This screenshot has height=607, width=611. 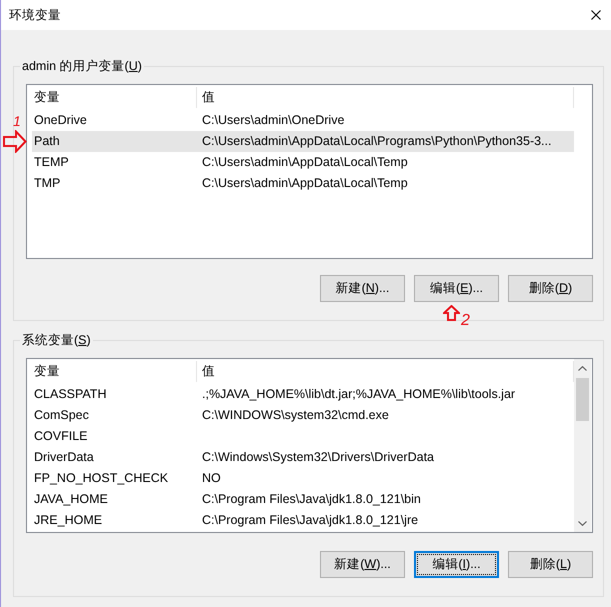 What do you see at coordinates (212, 478) in the screenshot?
I see `variable-value: NO` at bounding box center [212, 478].